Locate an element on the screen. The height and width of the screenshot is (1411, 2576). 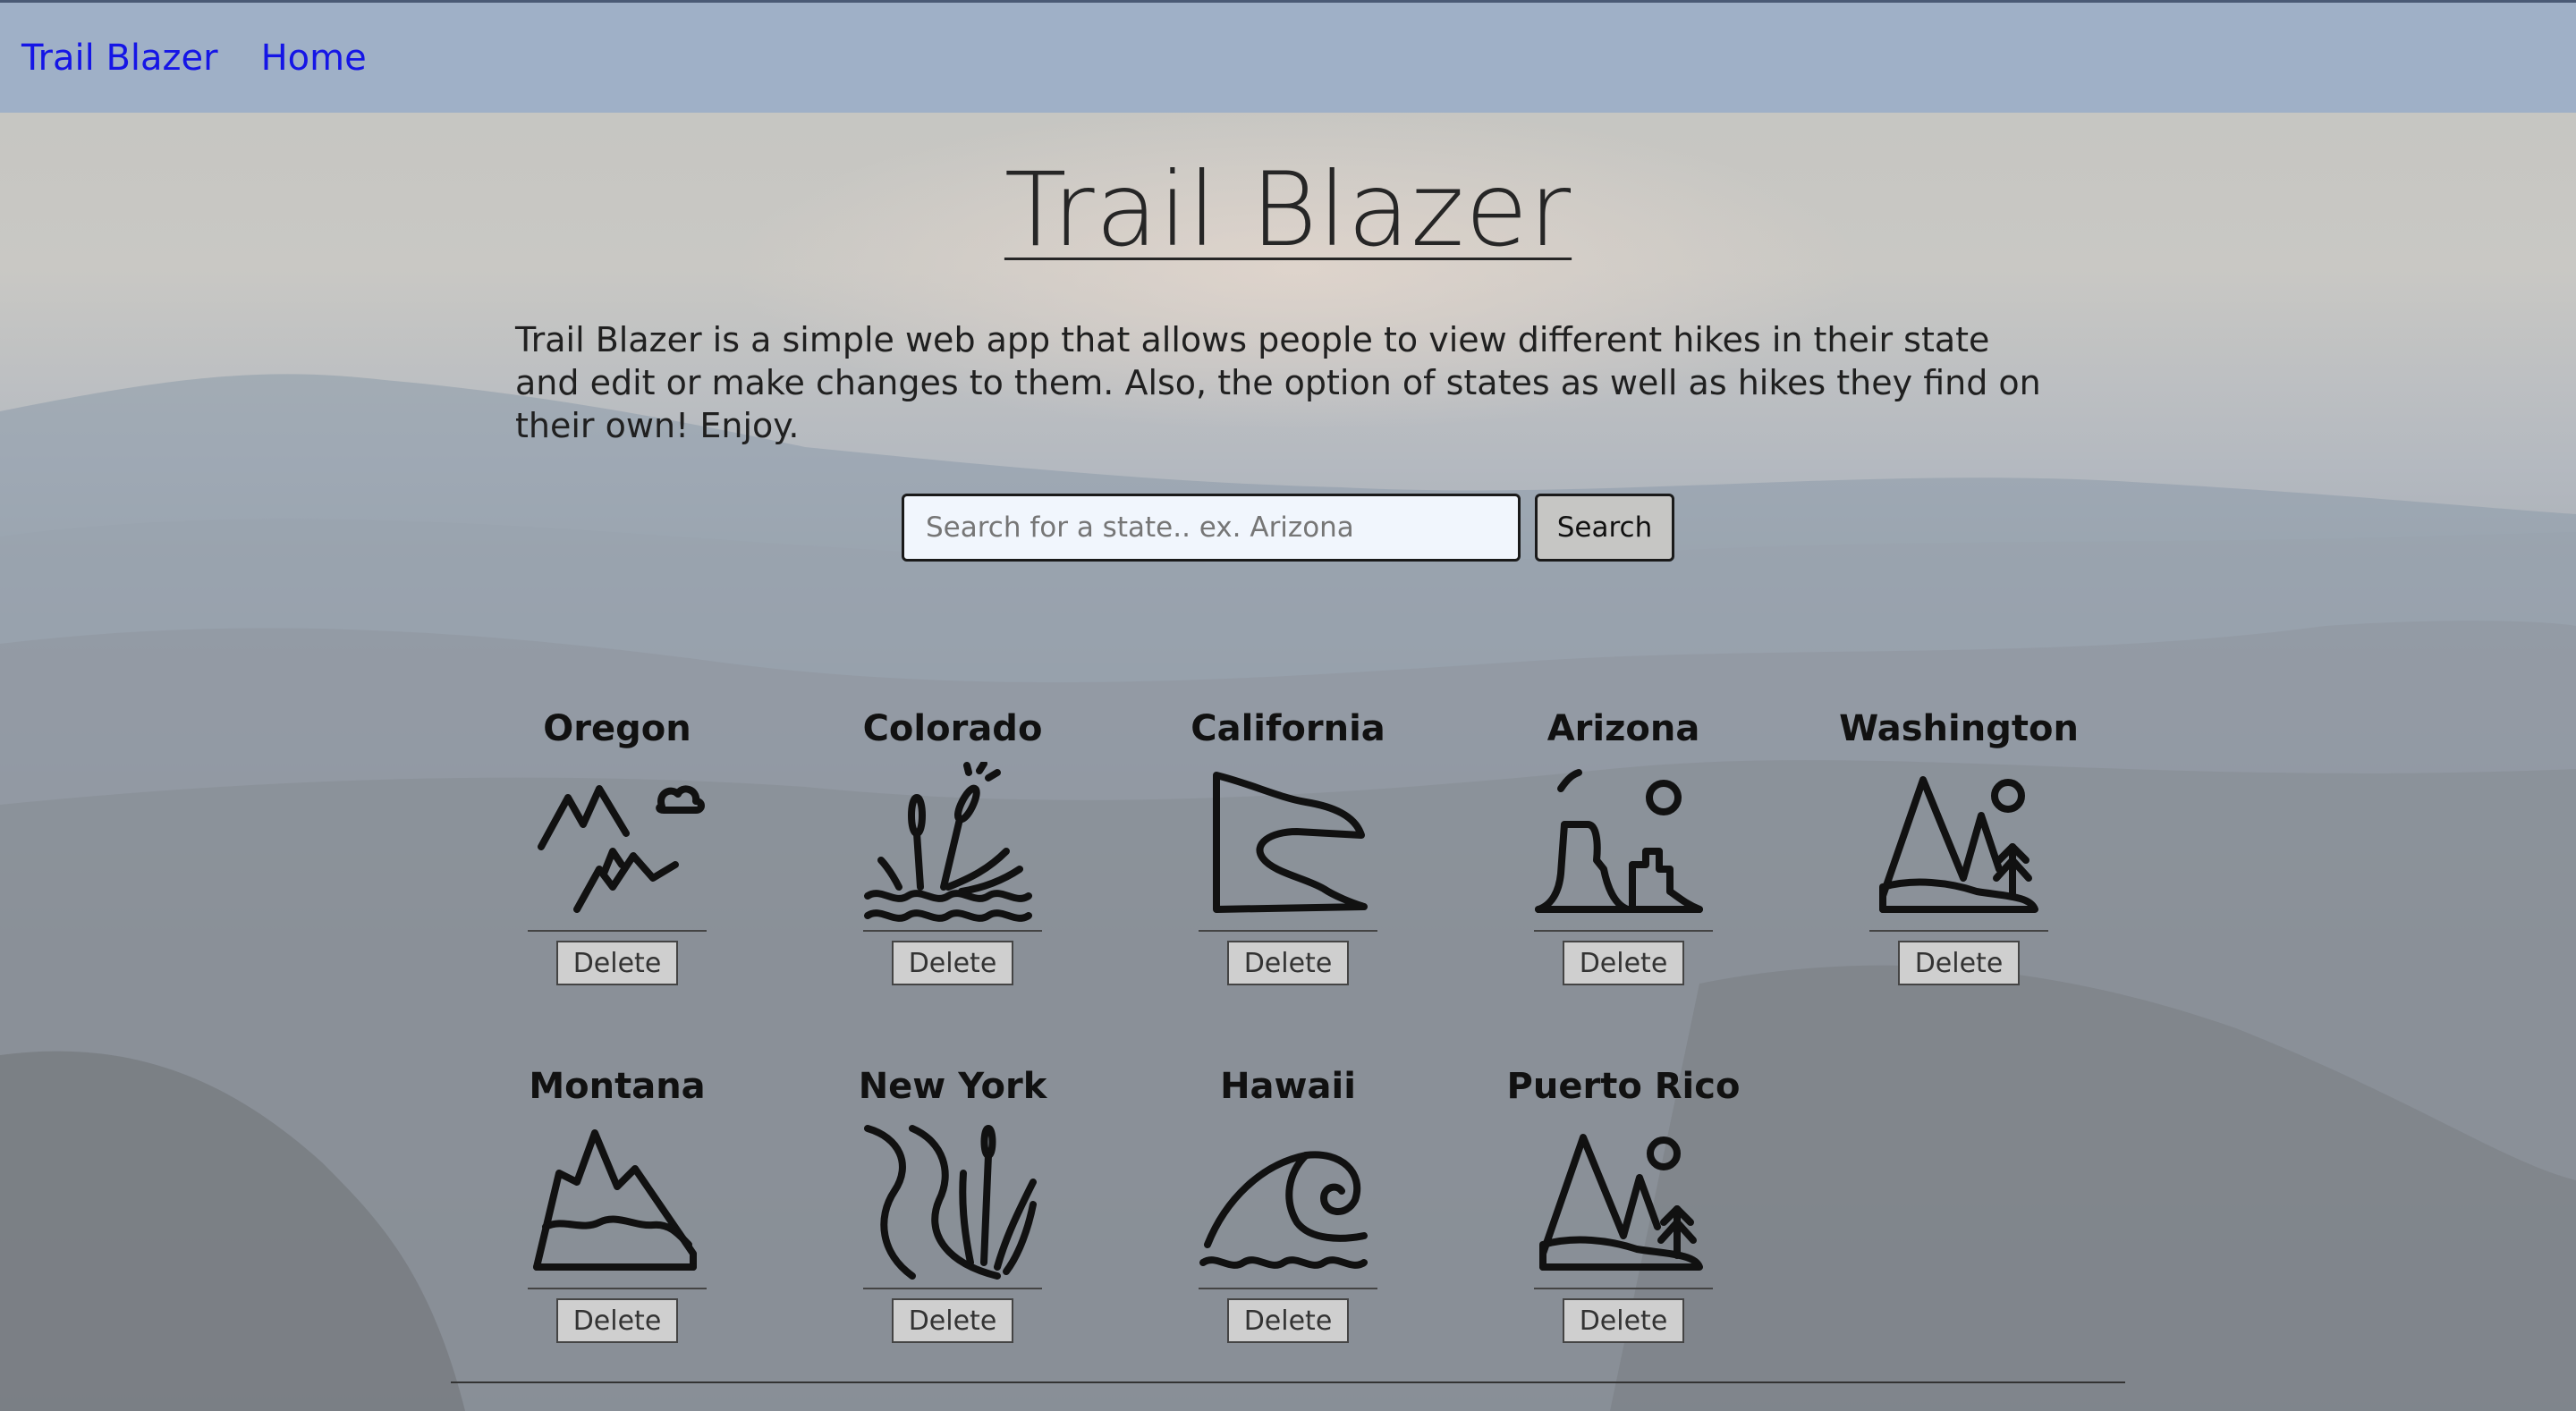
state-card-washington: Washington Delete is located at coordinates (1959, 853).